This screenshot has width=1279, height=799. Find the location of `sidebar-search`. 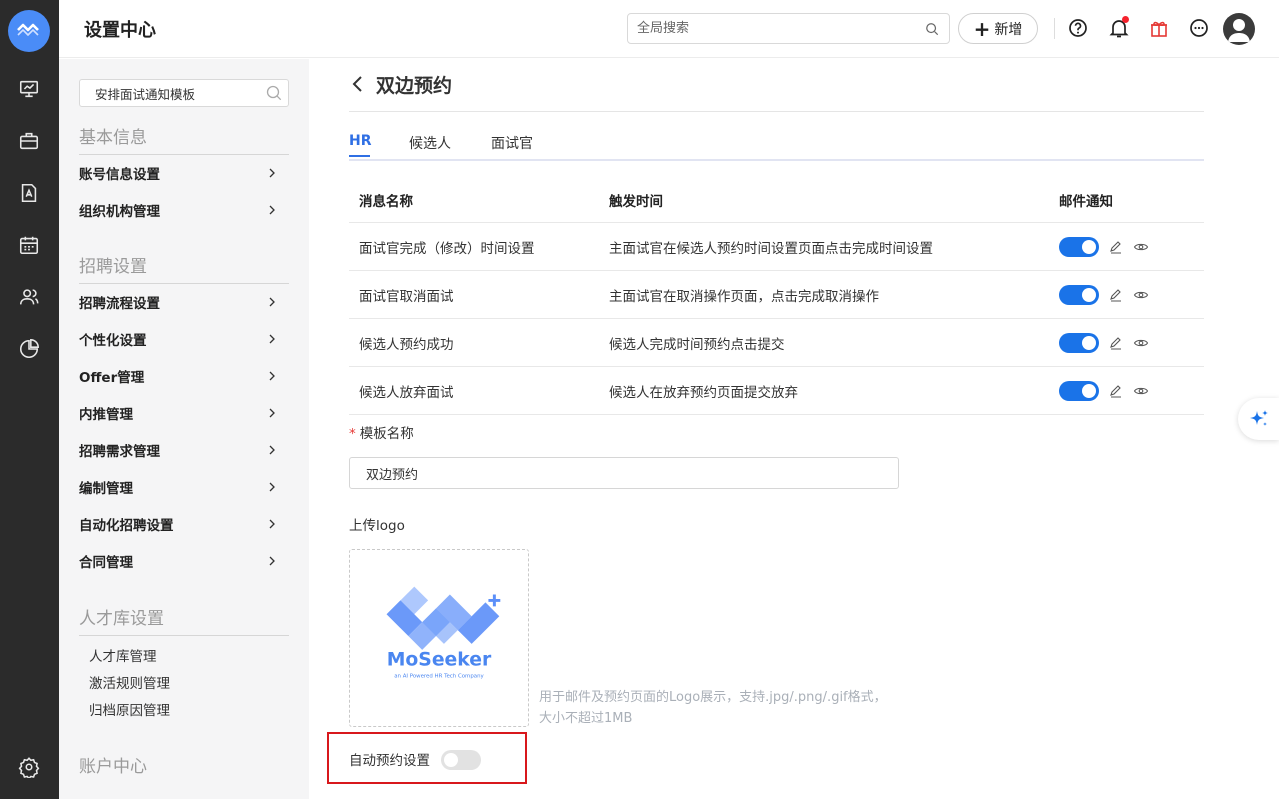

sidebar-search is located at coordinates (184, 93).